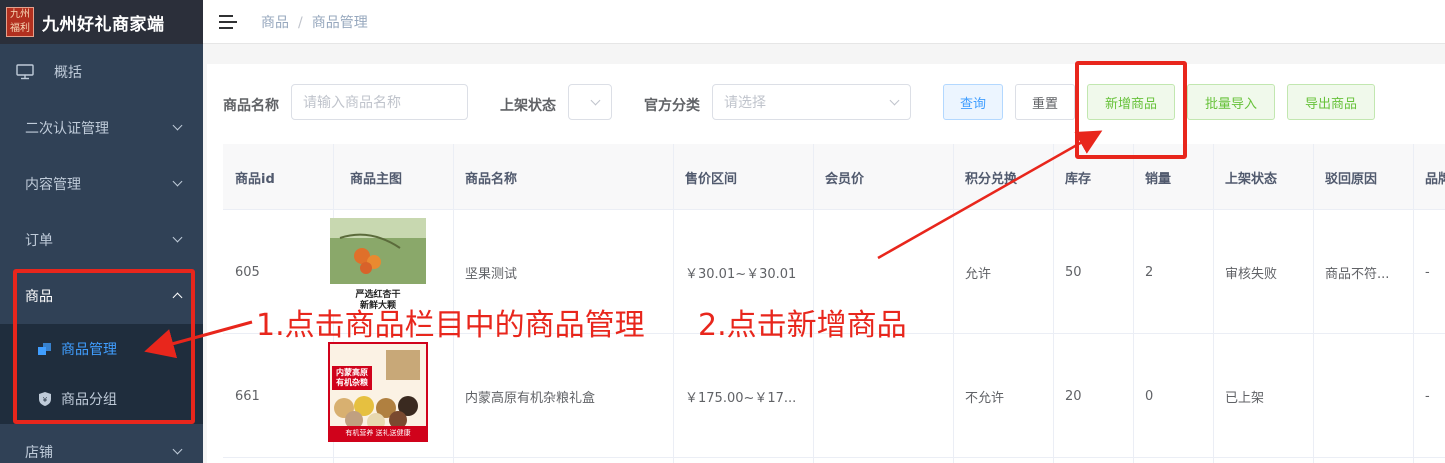  I want to click on annotation-arrow-step2, so click(990, 195).